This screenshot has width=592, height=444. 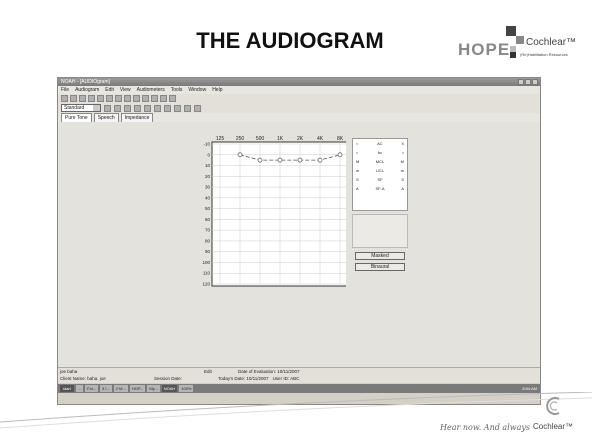 I want to click on x-tick-label: 8K, so click(x=340, y=139).